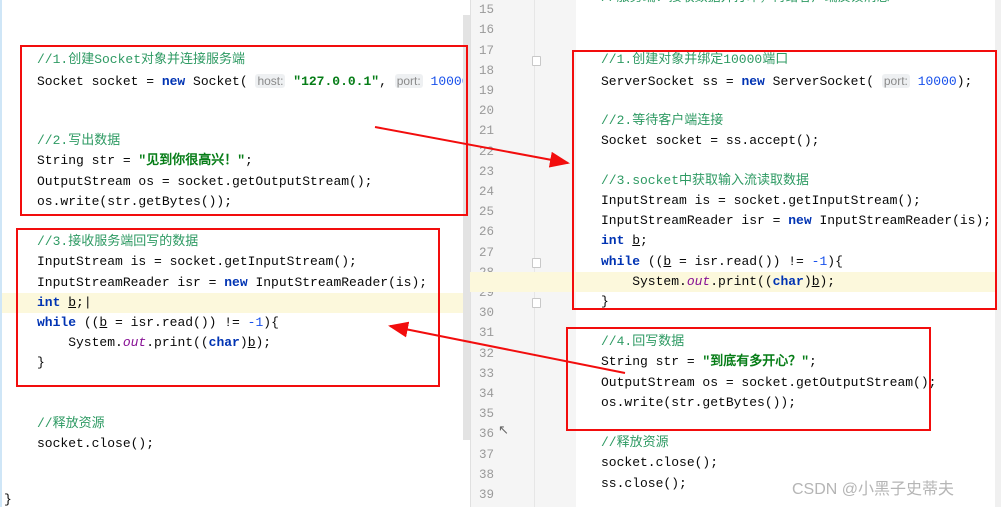  Describe the element at coordinates (487, 131) in the screenshot. I see `line-number: 21` at that location.